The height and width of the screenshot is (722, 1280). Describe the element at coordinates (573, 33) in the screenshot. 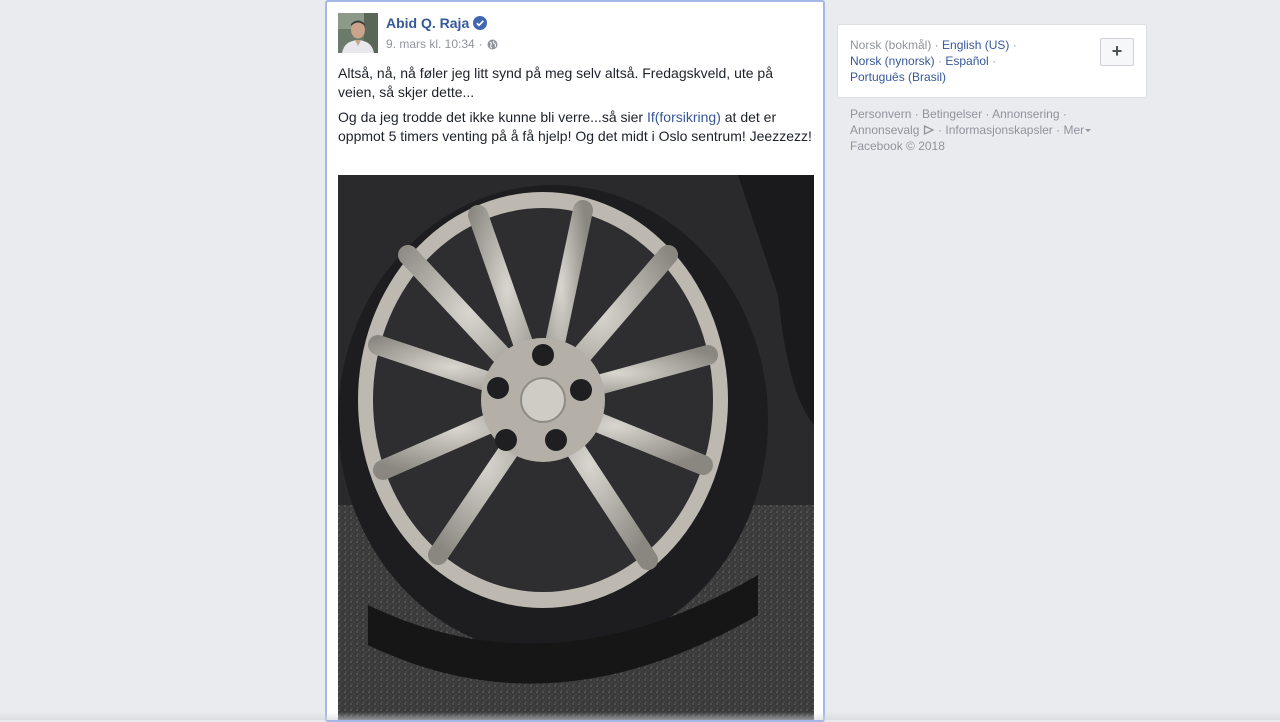

I see `post-header: Abid Q. Raja 9. mars kl. 10:34 ·` at that location.